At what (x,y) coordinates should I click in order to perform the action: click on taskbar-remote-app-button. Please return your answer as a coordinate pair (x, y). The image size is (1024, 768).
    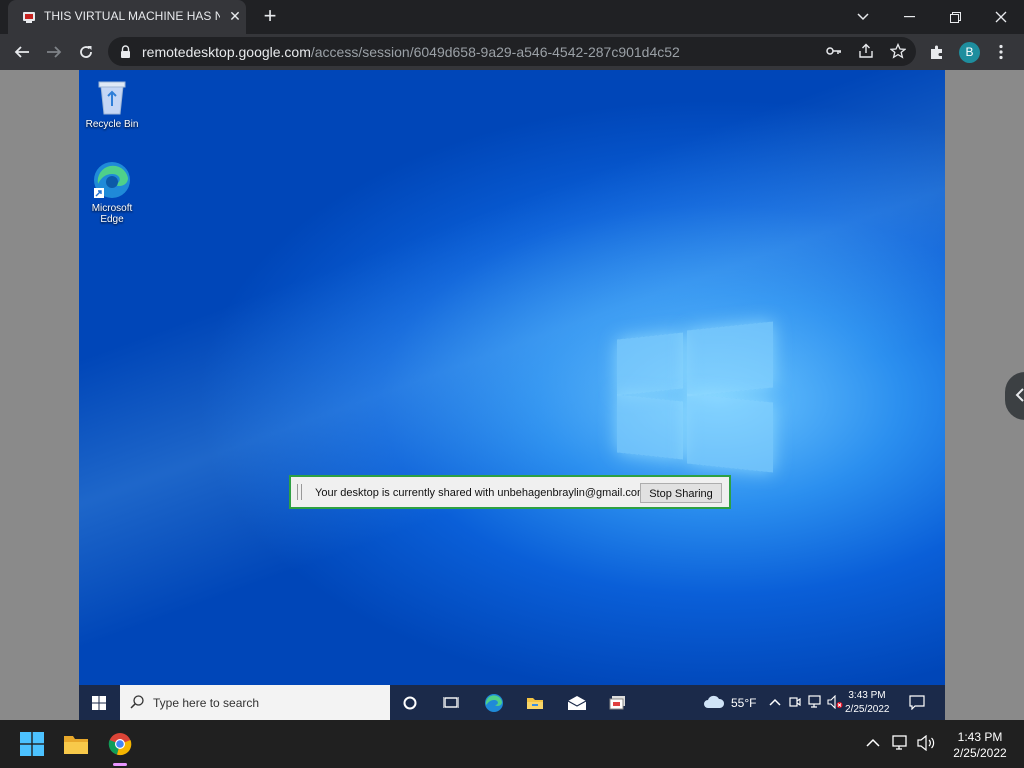
    Looking at the image, I should click on (618, 703).